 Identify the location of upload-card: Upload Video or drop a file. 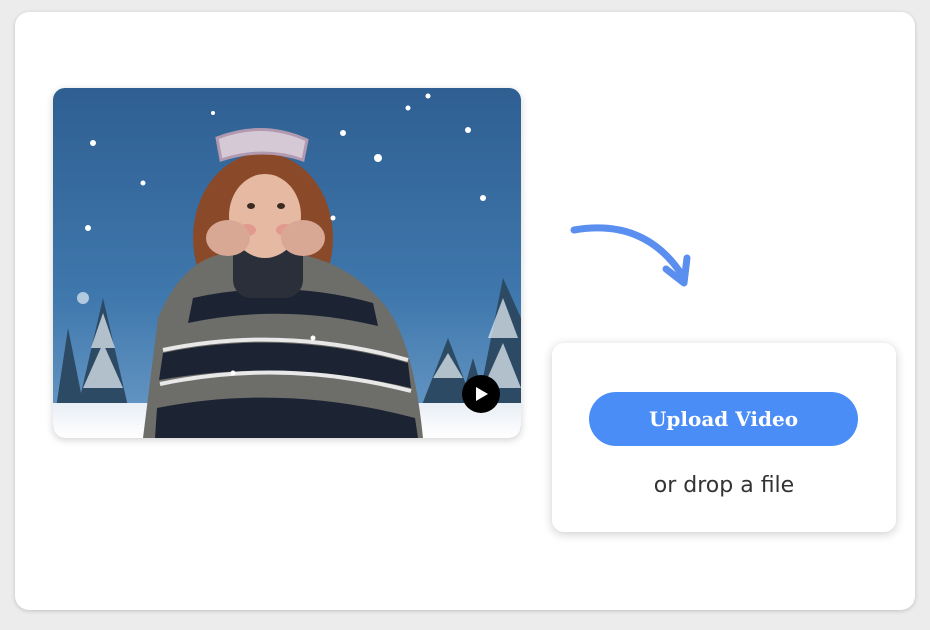
(724, 437).